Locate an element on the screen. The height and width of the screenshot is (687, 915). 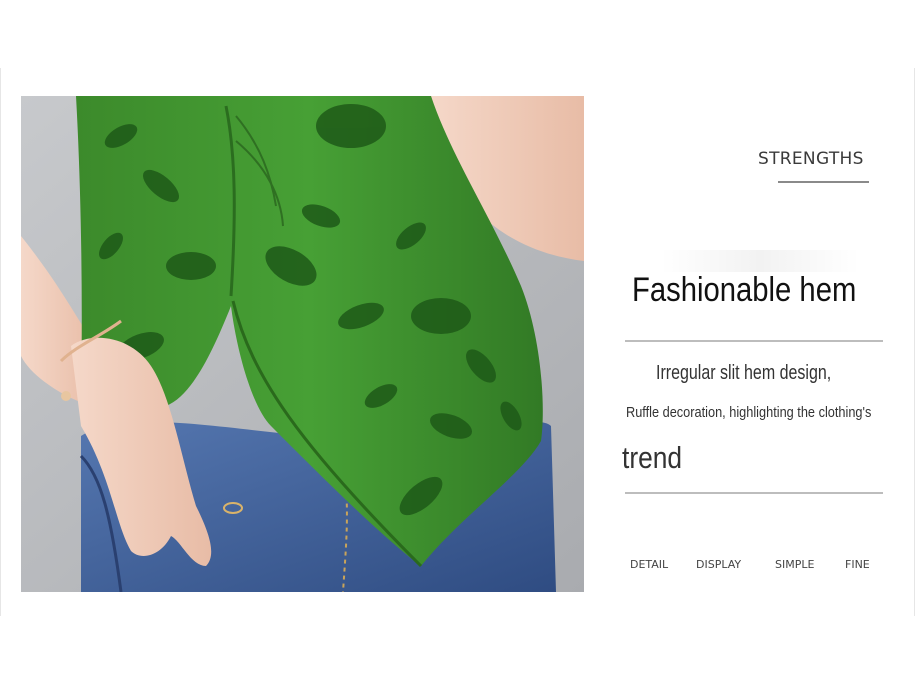
tag-detail: DETAIL is located at coordinates (649, 564).